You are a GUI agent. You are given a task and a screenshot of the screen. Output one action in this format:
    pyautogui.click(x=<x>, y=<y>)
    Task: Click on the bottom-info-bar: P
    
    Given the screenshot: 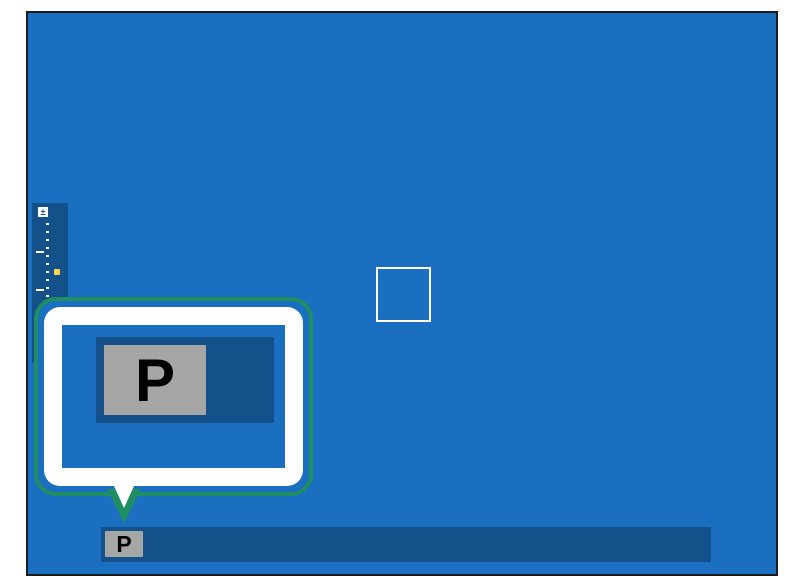 What is the action you would take?
    pyautogui.click(x=406, y=544)
    